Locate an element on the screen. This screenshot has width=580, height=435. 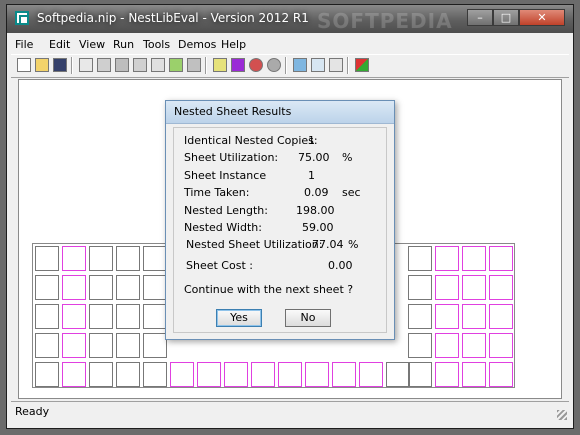
menu-tools: Tools is located at coordinates (156, 44).